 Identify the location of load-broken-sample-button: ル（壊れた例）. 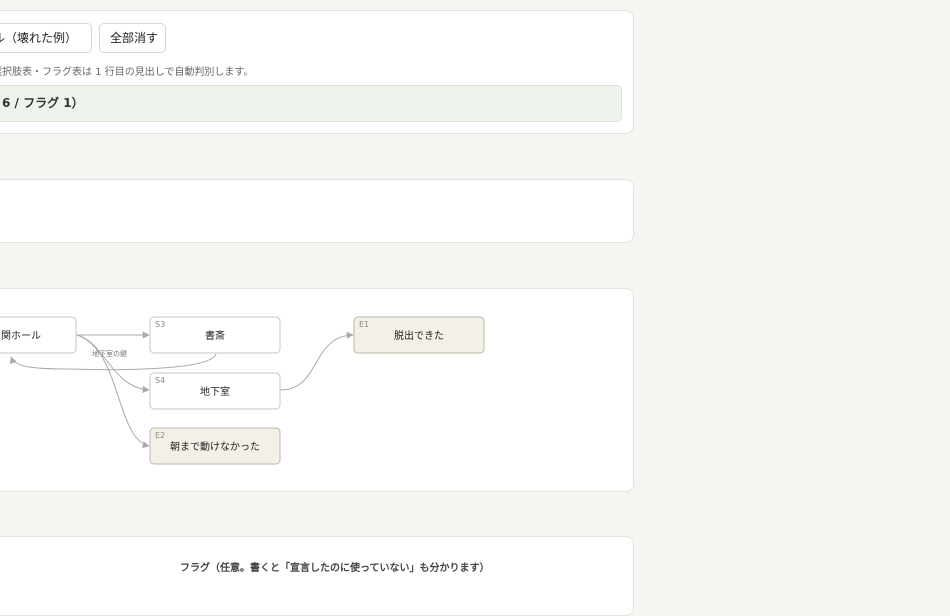
(46, 38).